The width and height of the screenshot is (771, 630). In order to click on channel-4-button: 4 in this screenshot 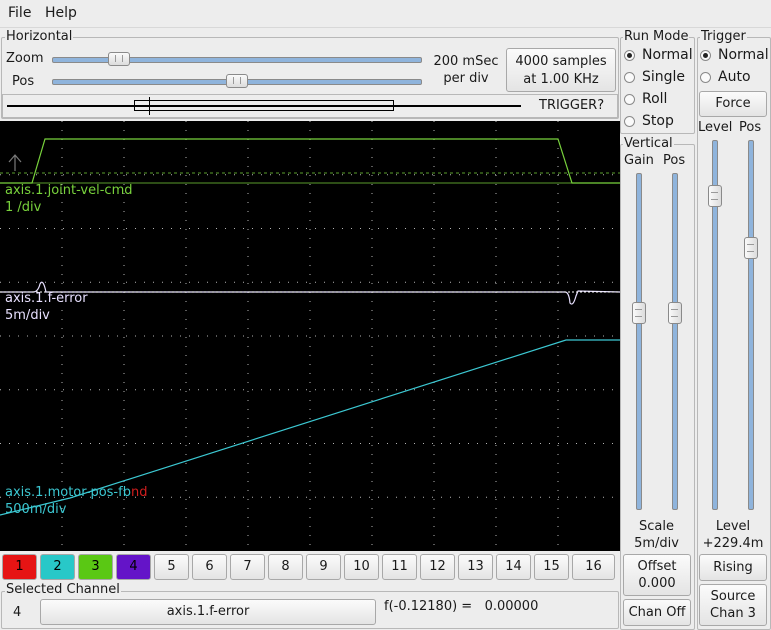, I will do `click(133, 567)`.